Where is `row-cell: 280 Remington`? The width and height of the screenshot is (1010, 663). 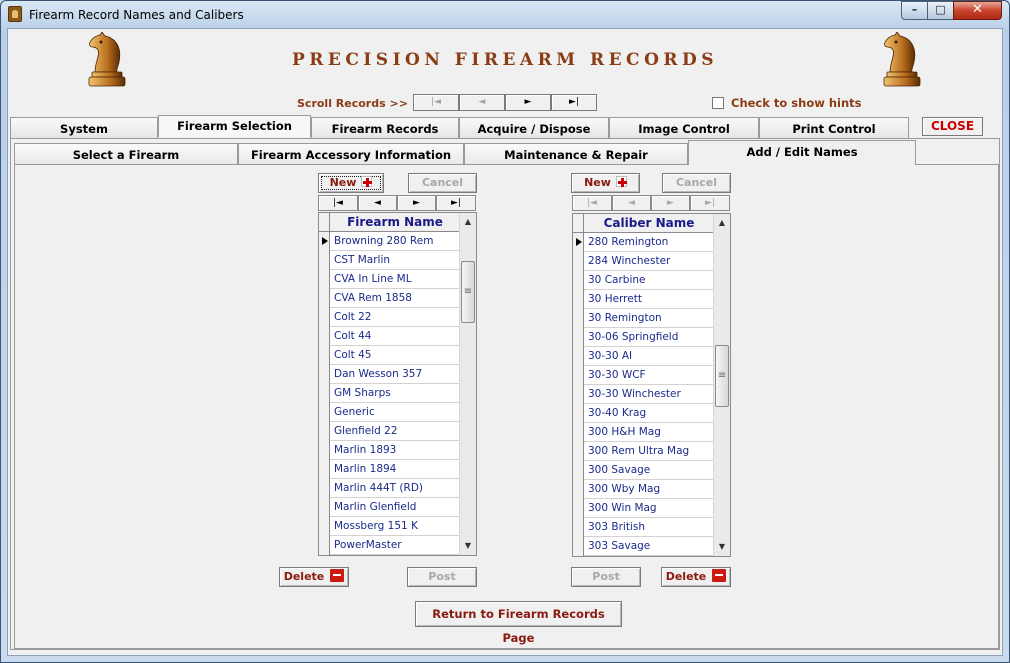
row-cell: 280 Remington is located at coordinates (628, 242).